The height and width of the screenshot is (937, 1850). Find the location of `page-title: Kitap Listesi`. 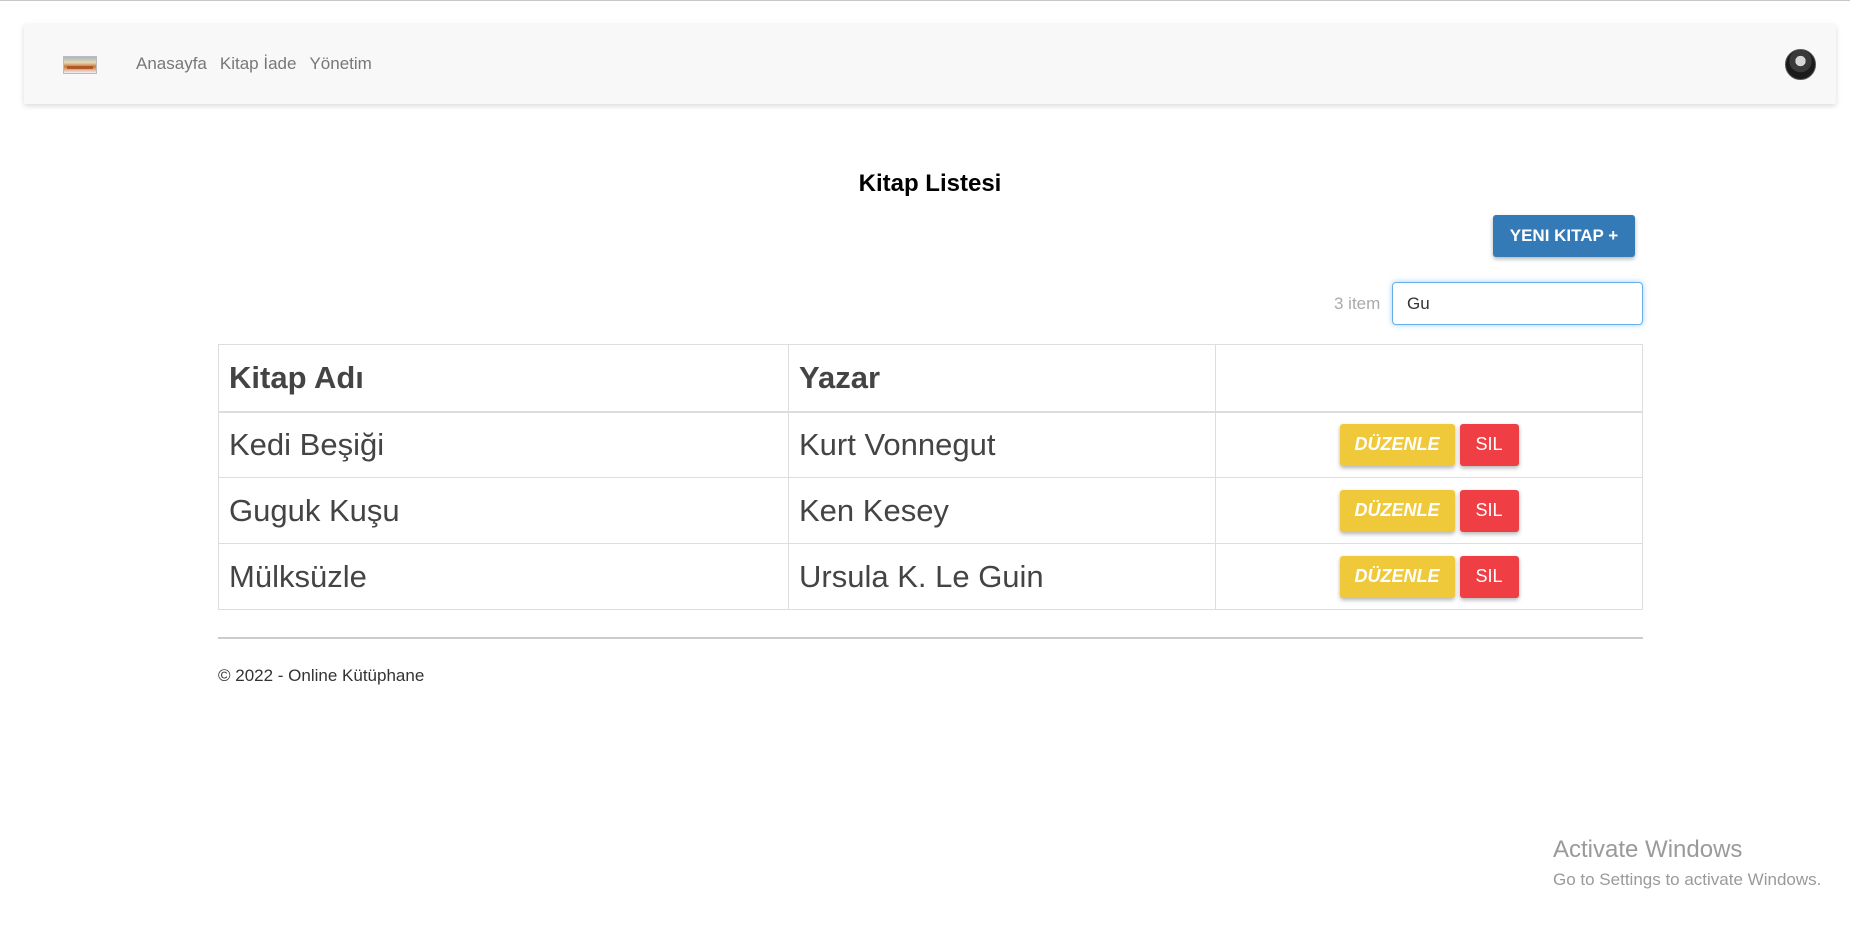

page-title: Kitap Listesi is located at coordinates (930, 183).